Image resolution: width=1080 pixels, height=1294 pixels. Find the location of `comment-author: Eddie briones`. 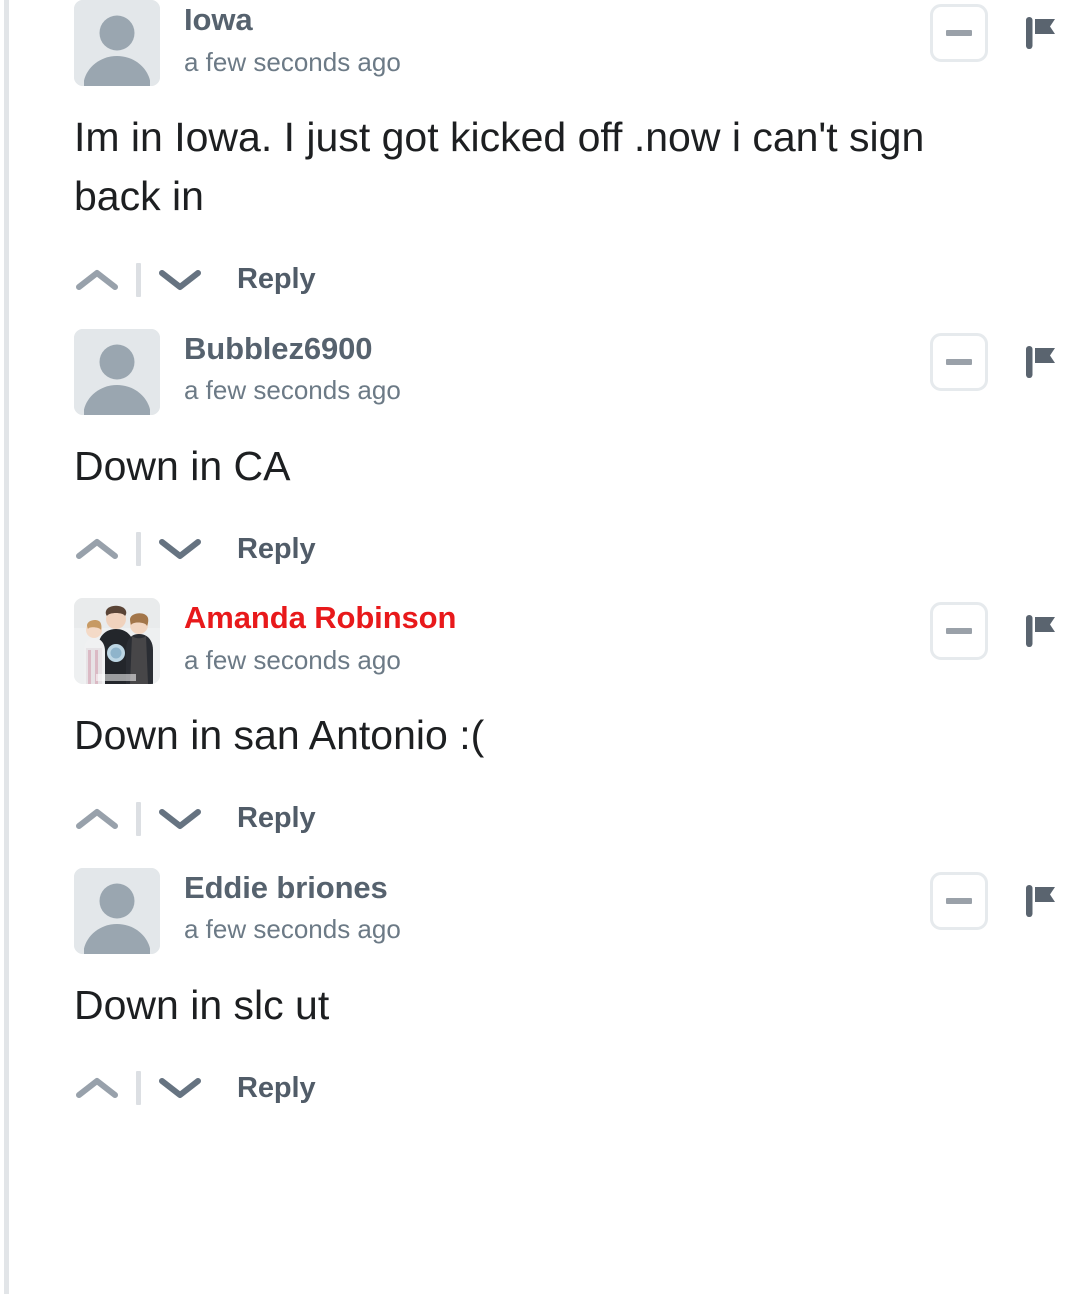

comment-author: Eddie briones is located at coordinates (621, 888).